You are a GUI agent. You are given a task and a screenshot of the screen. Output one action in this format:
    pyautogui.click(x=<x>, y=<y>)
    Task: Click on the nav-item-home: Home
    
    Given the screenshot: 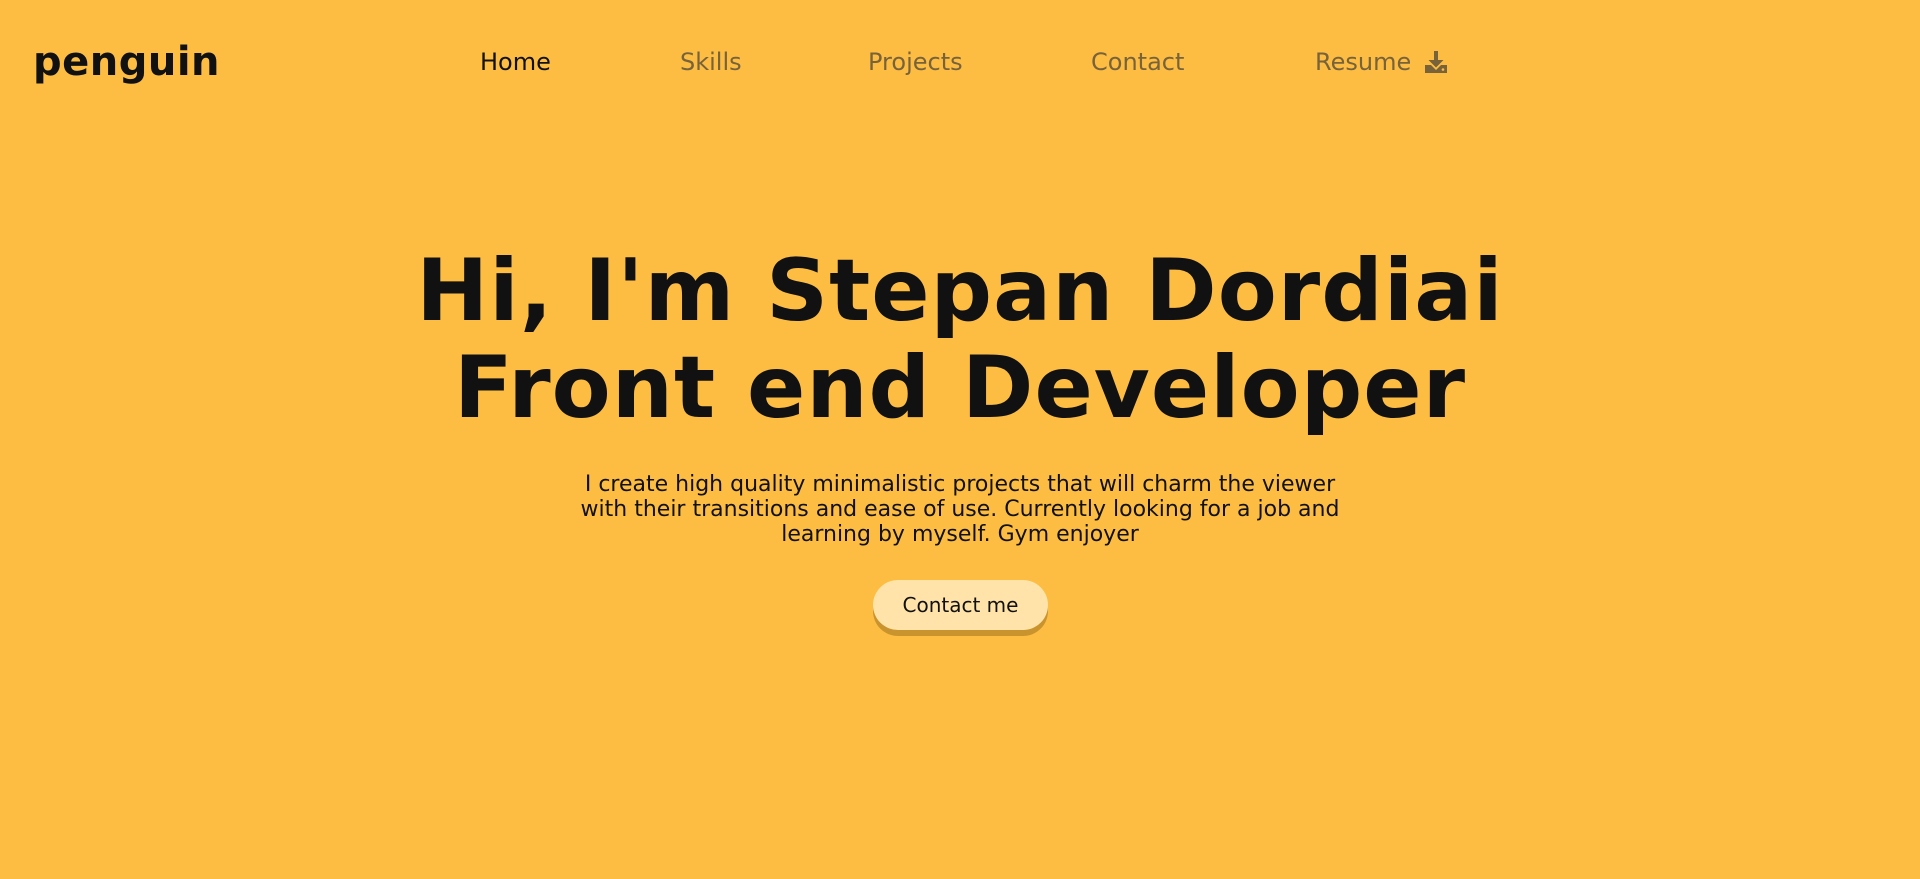 What is the action you would take?
    pyautogui.click(x=515, y=62)
    